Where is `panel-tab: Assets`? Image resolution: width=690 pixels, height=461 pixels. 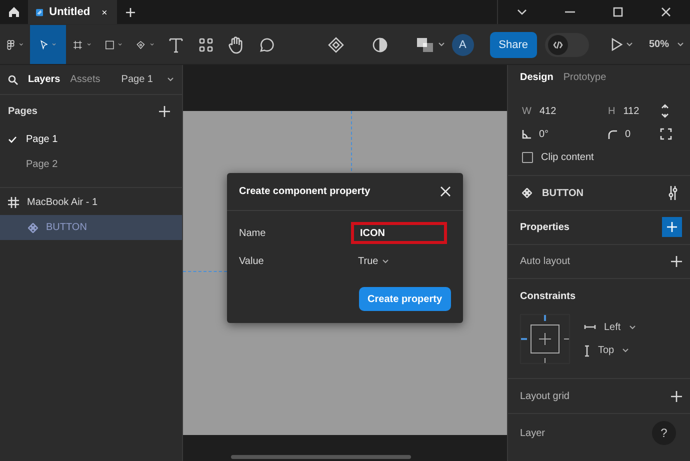
panel-tab: Assets is located at coordinates (85, 79).